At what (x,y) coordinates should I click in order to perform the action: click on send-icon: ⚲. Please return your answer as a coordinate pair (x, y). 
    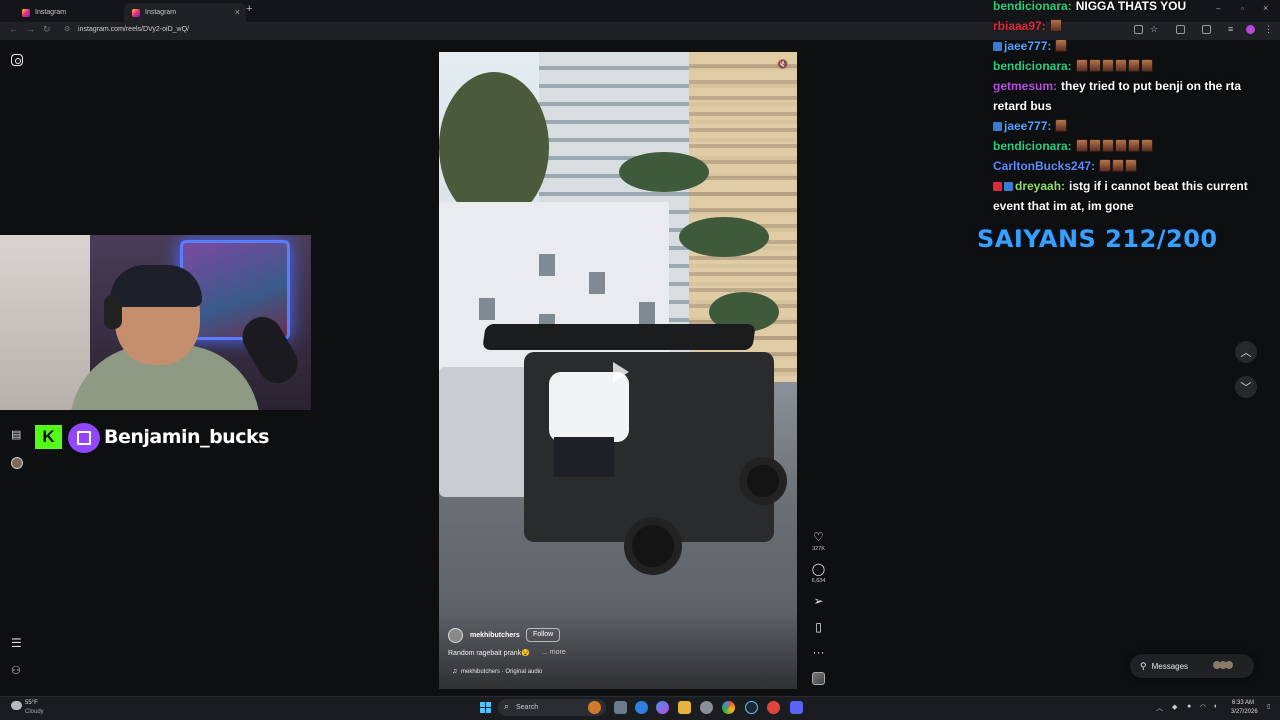
    Looking at the image, I should click on (1143, 665).